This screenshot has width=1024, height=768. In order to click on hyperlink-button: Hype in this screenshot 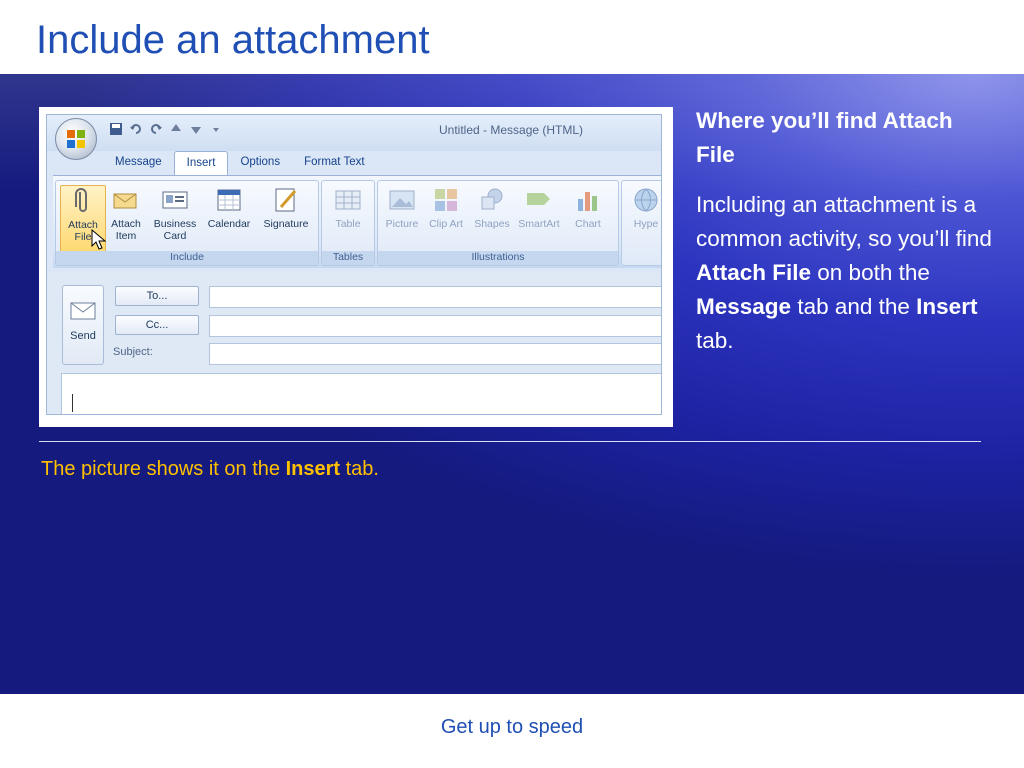, I will do `click(642, 207)`.